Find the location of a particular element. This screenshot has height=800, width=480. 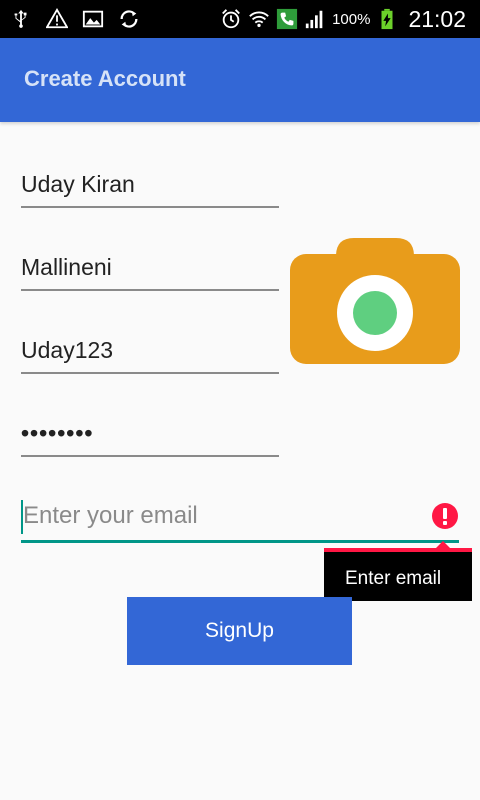

sync-icon is located at coordinates (129, 19).